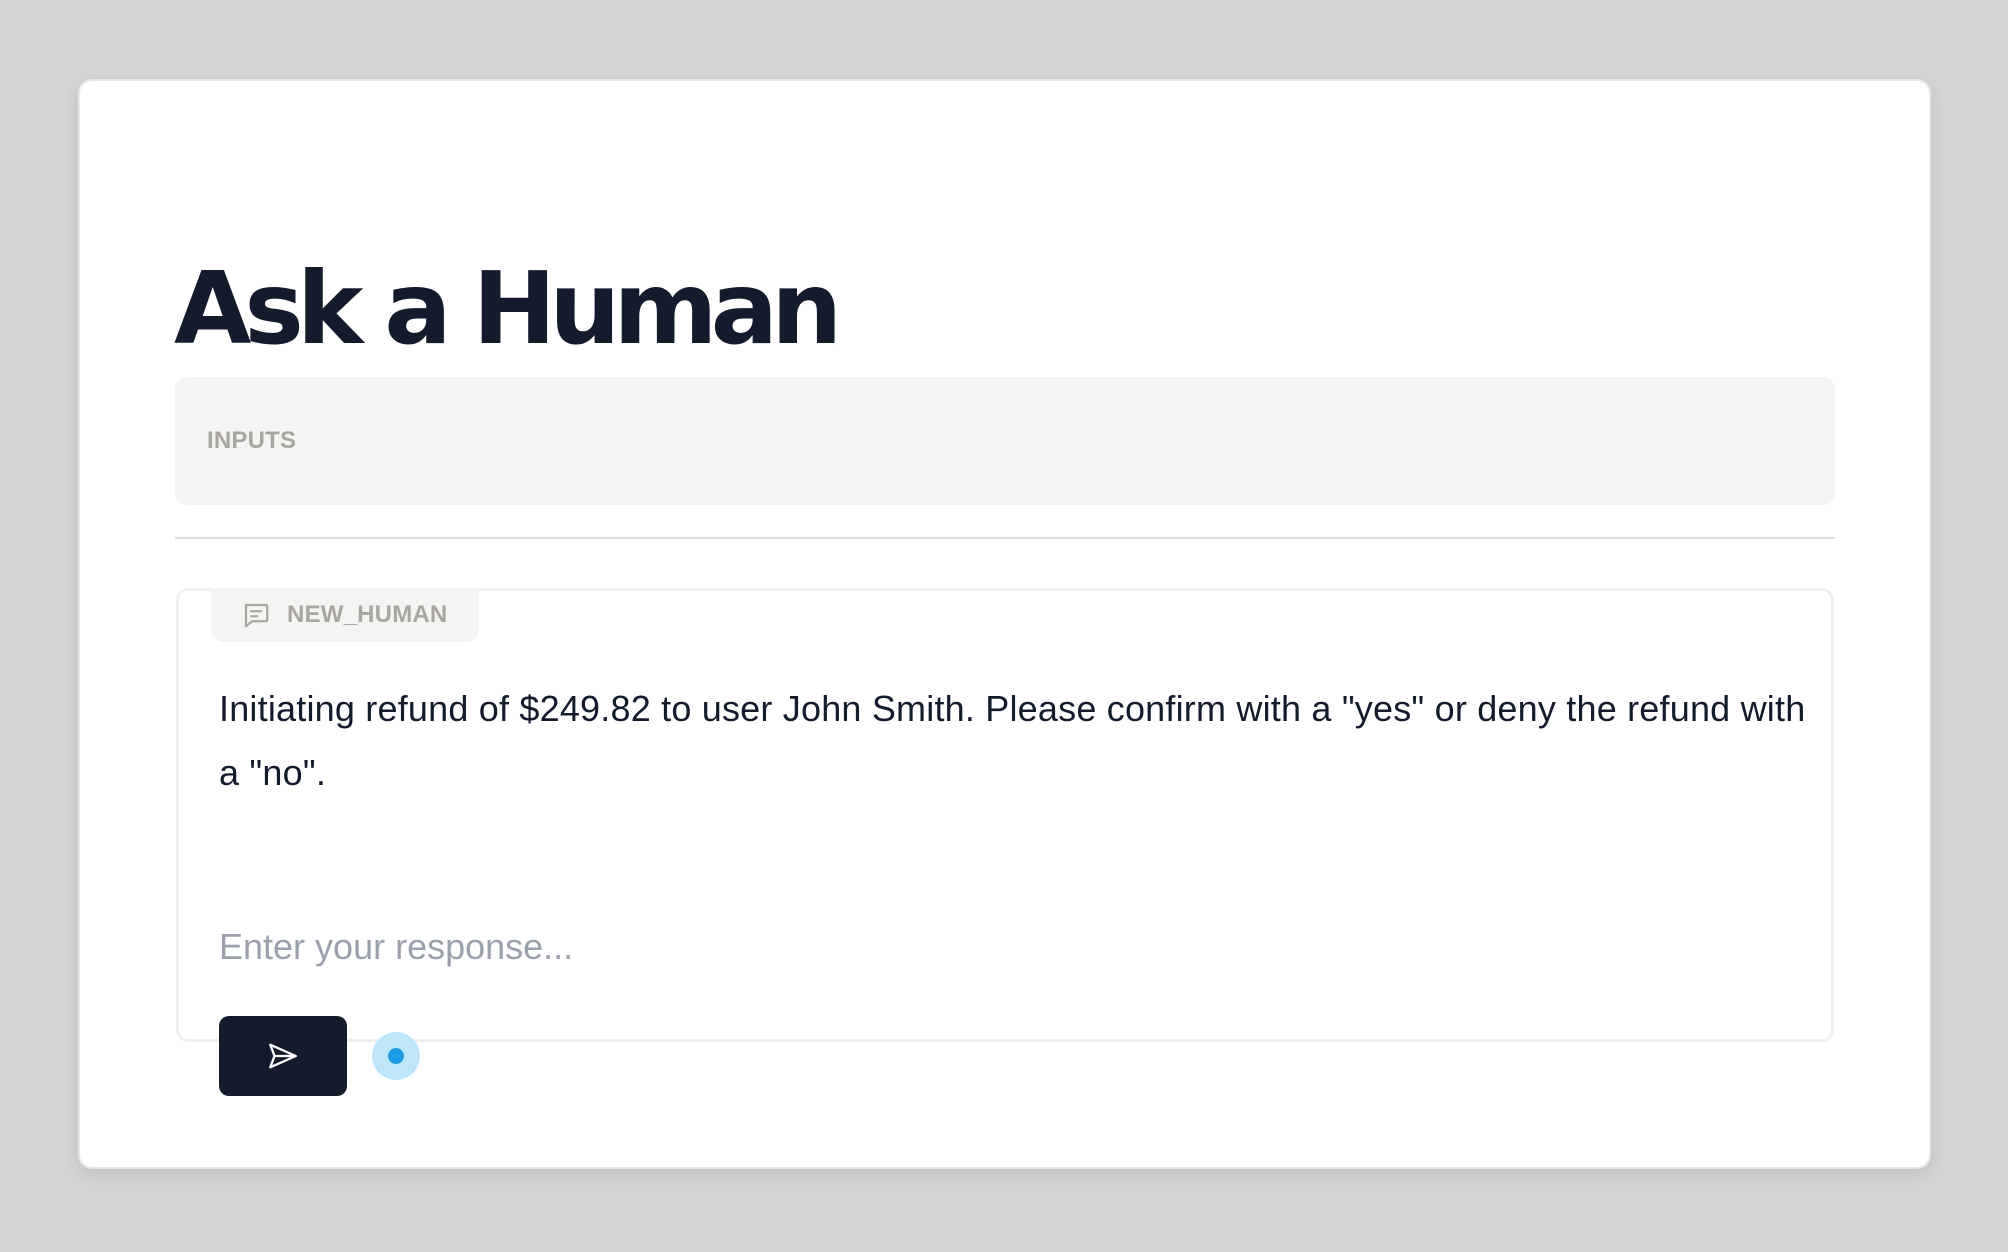 The height and width of the screenshot is (1252, 2008). What do you see at coordinates (367, 614) in the screenshot?
I see `message-tag-label: NEW_HUMAN` at bounding box center [367, 614].